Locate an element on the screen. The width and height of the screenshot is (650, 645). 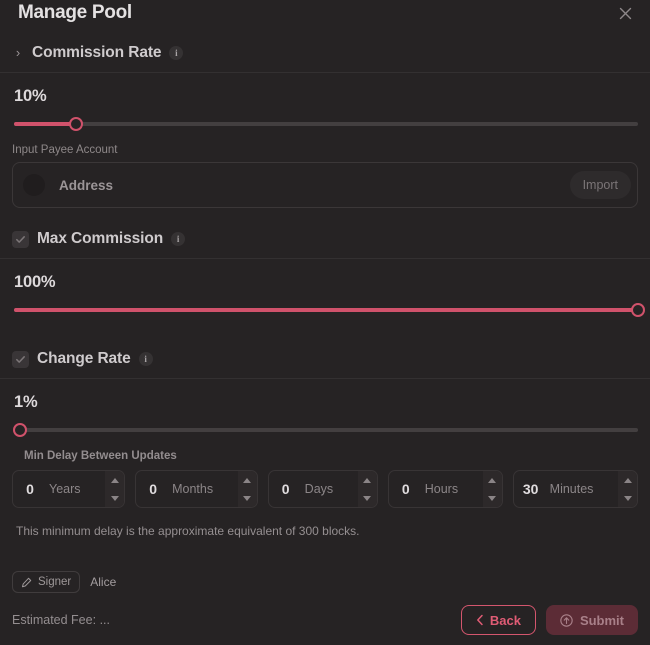
duration-days: 0 Days is located at coordinates (322, 489).